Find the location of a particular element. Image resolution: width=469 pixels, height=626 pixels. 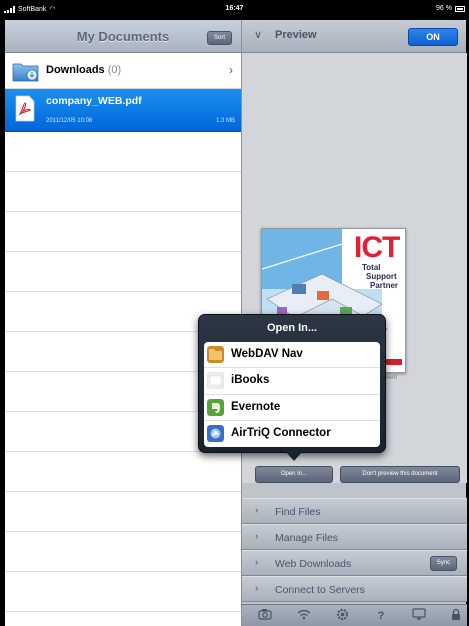

documents-title: My Documents is located at coordinates (123, 36).